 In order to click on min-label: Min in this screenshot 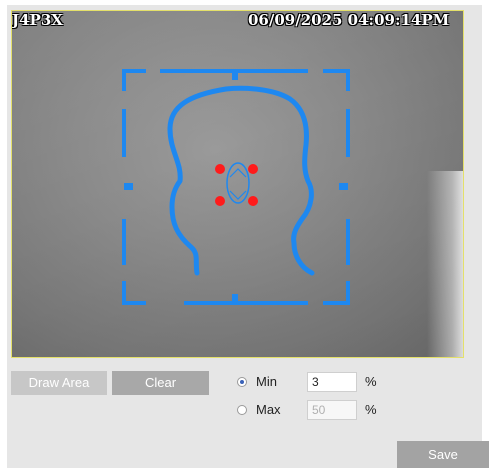, I will do `click(266, 381)`.